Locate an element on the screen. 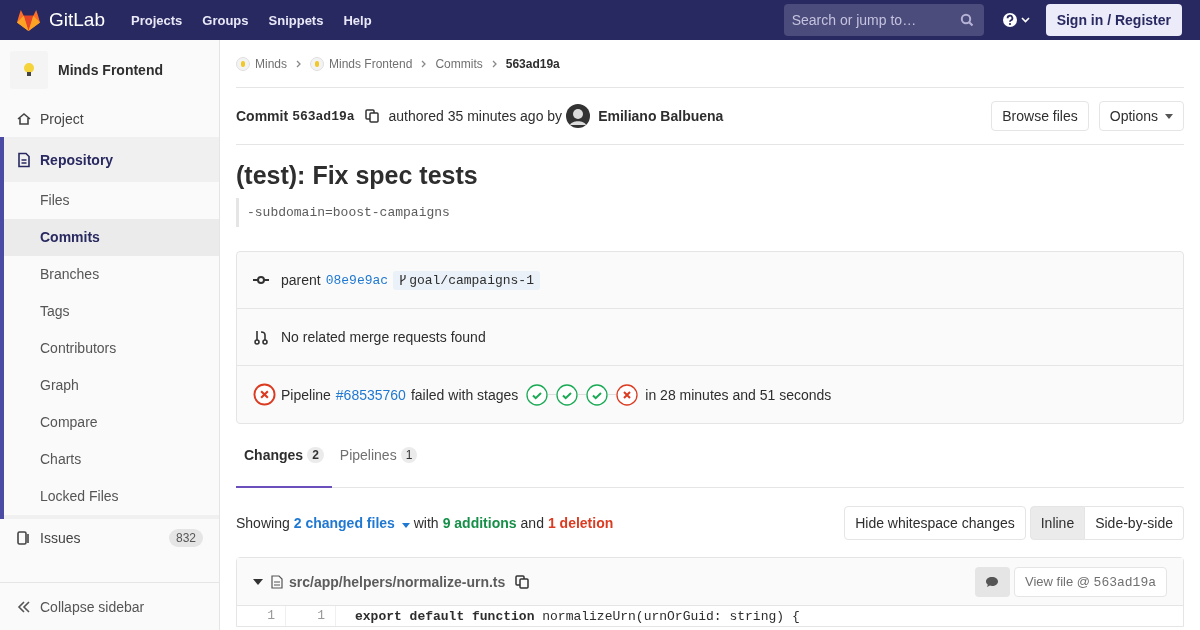 The width and height of the screenshot is (1200, 630). double-chevron-icon is located at coordinates (24, 606).